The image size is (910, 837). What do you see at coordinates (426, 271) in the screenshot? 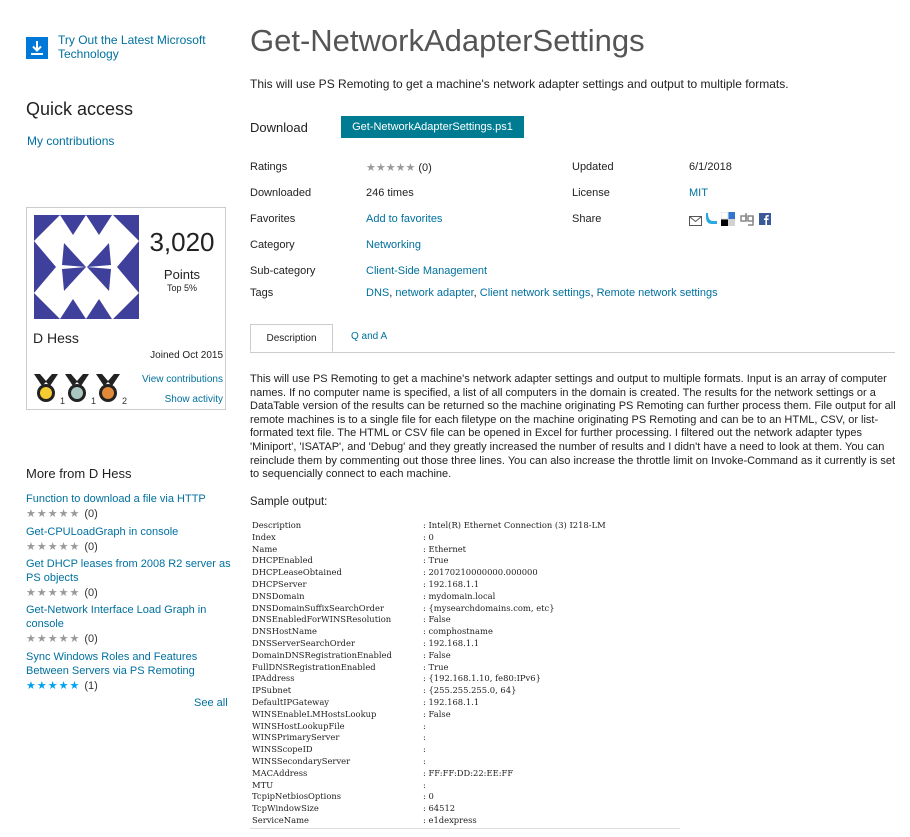
I see `subcategory-link: Client-Side Management` at bounding box center [426, 271].